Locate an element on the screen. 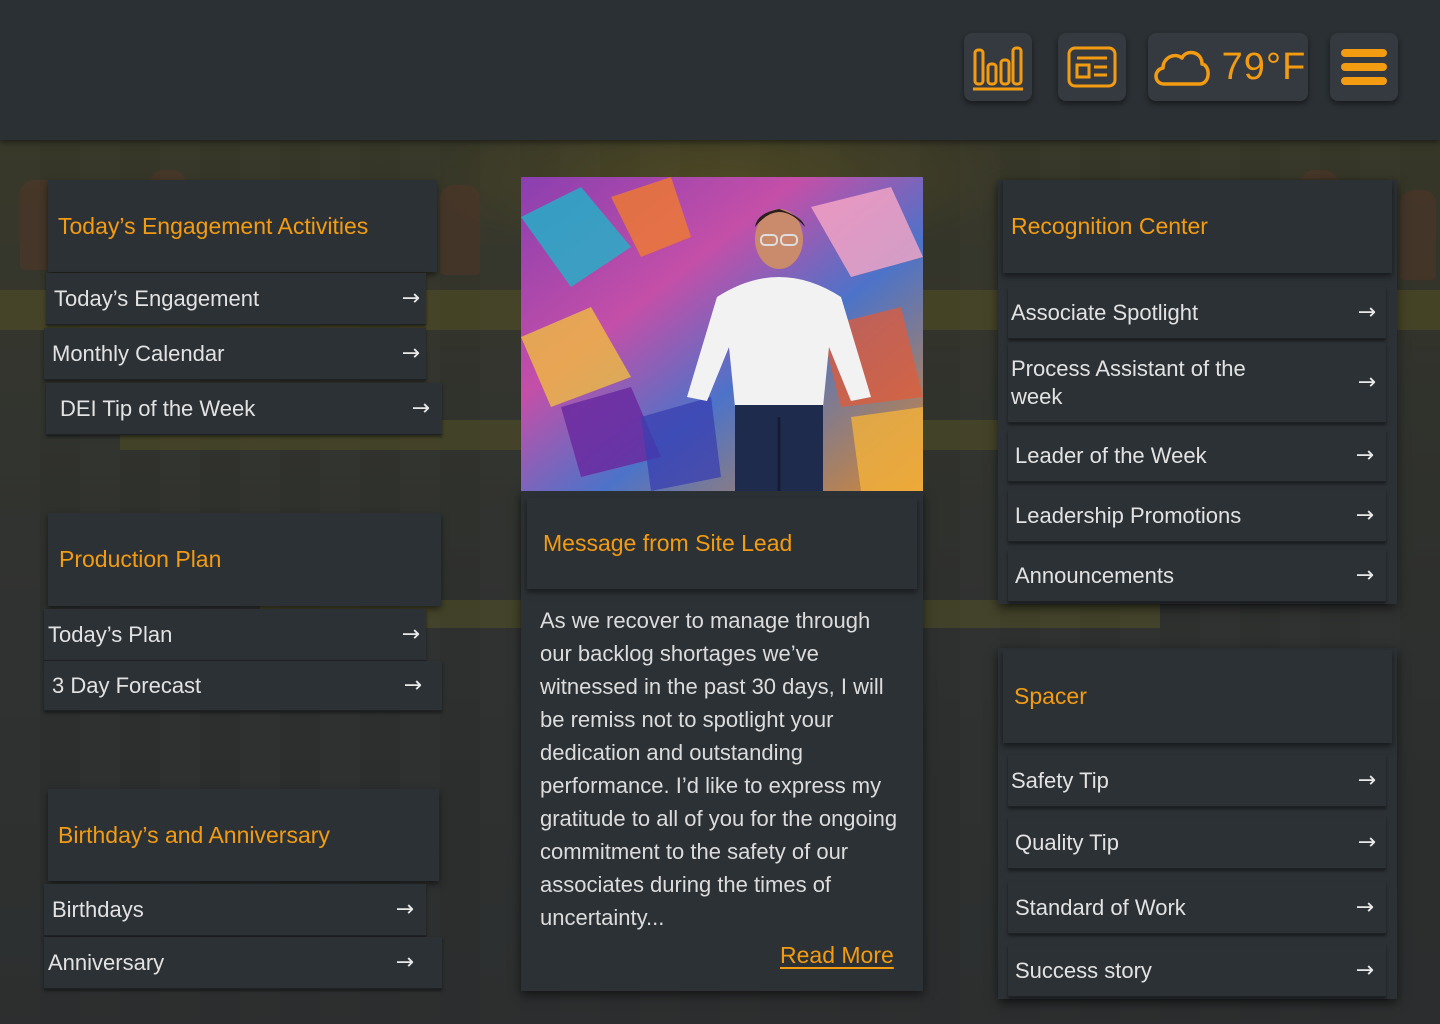  link-3-day-forecast: 3 Day Forecast → is located at coordinates (243, 686).